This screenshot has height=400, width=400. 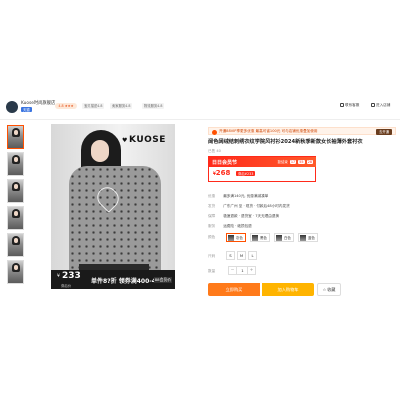 I want to click on color-option: 黑色, so click(x=260, y=237).